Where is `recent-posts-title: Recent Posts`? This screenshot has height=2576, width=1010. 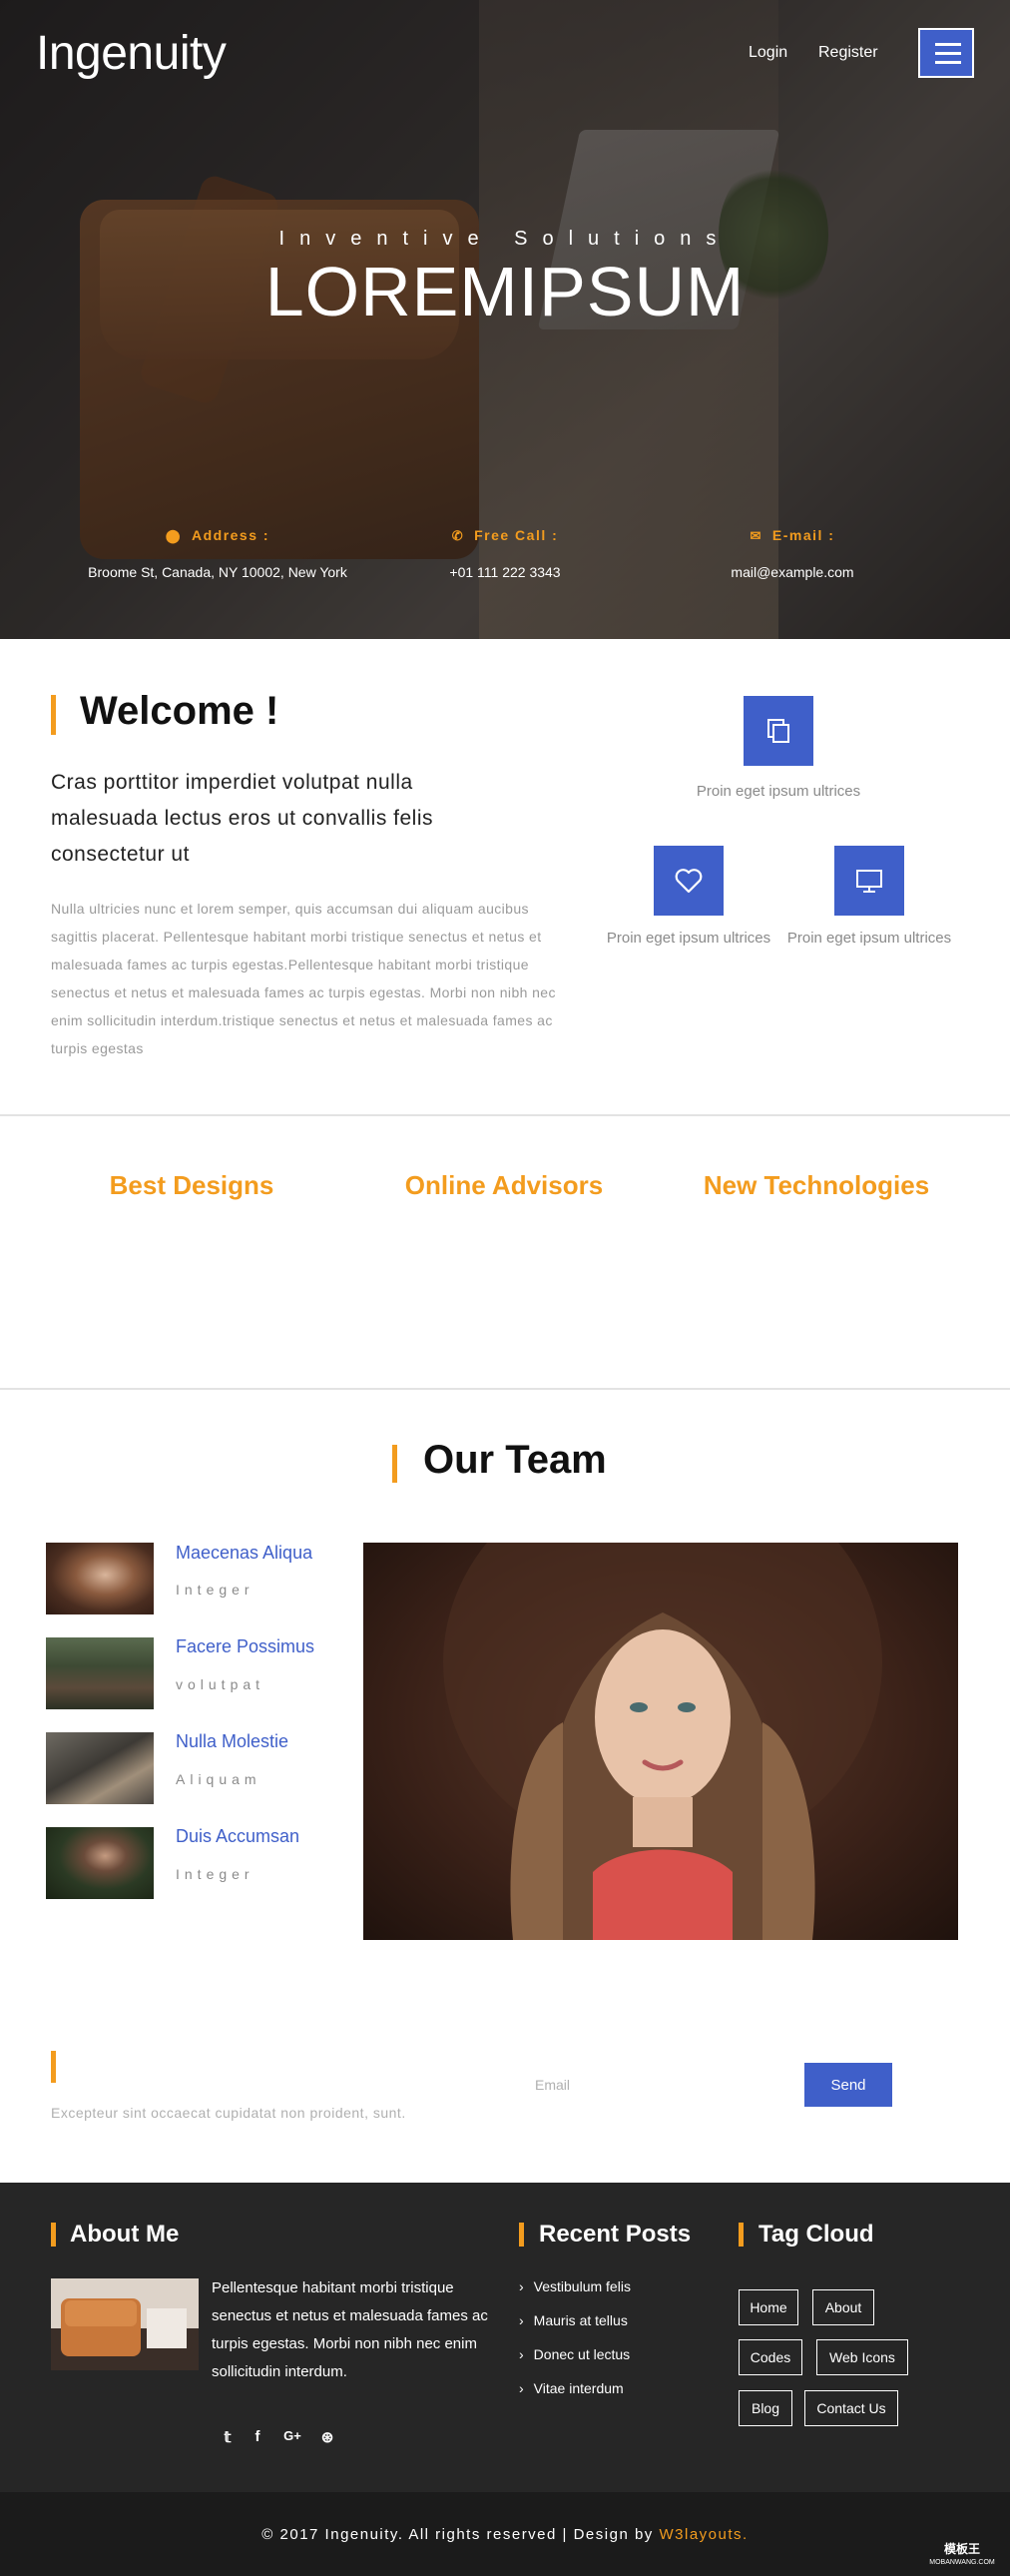 recent-posts-title: Recent Posts is located at coordinates (615, 2234).